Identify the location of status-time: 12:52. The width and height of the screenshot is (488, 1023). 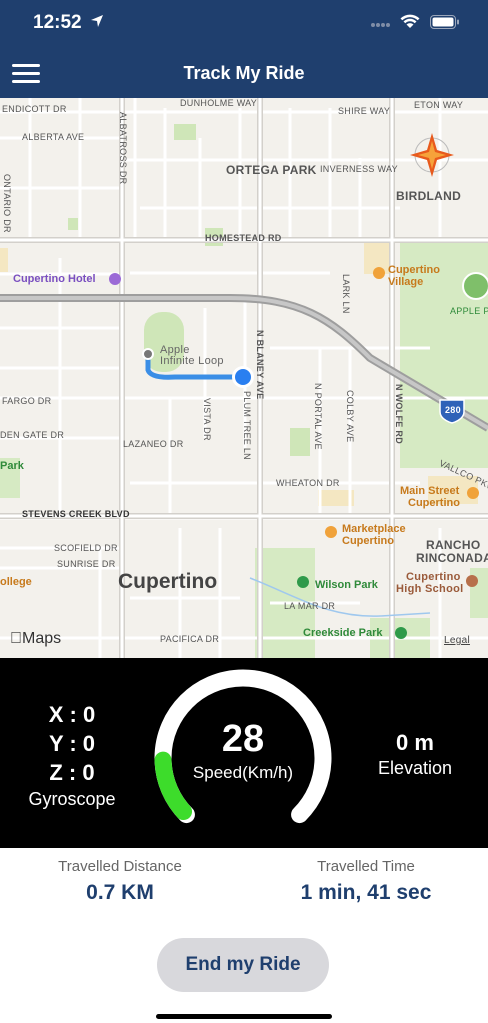
(57, 22).